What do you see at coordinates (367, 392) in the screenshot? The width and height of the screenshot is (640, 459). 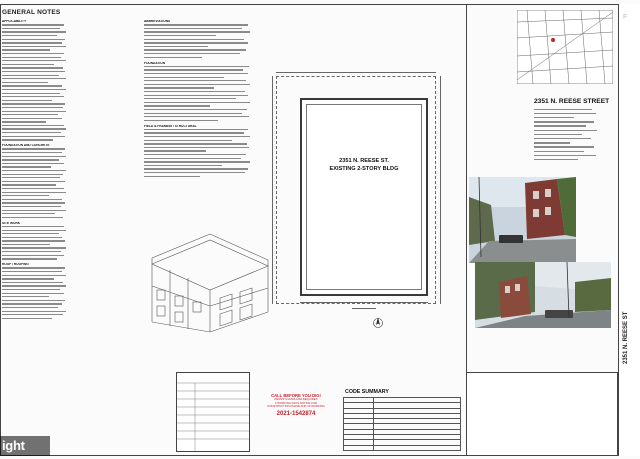 I see `code-summary-title: CODE SUMMARY` at bounding box center [367, 392].